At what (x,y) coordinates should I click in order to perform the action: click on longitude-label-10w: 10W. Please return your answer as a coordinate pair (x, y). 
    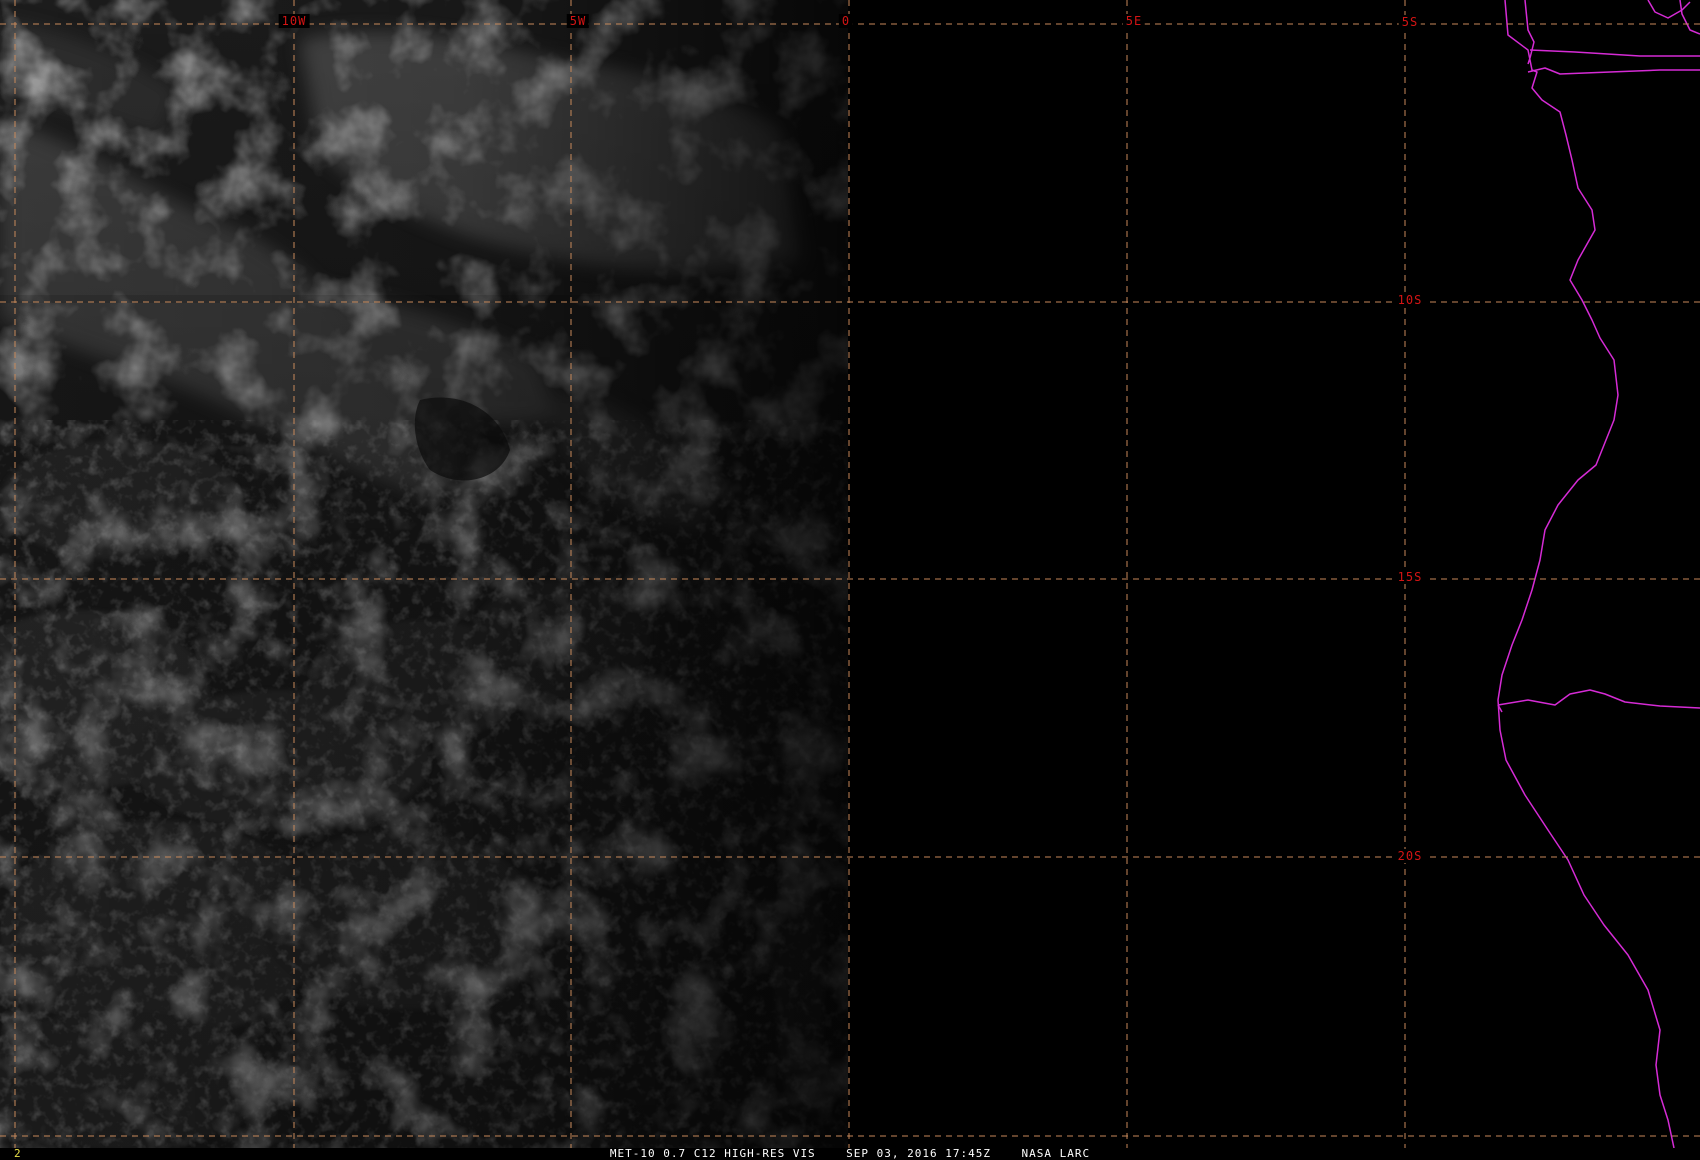
    Looking at the image, I should click on (294, 21).